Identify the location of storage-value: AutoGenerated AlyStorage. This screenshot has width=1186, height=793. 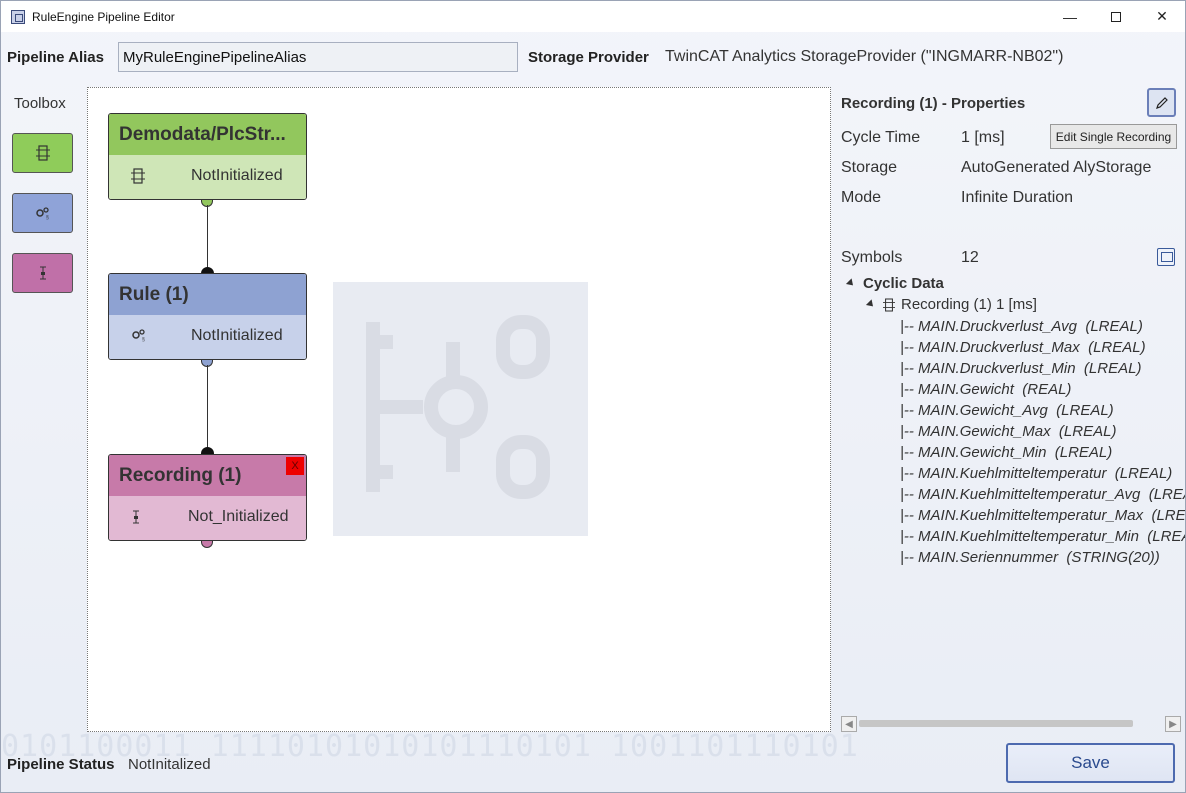
(1056, 167).